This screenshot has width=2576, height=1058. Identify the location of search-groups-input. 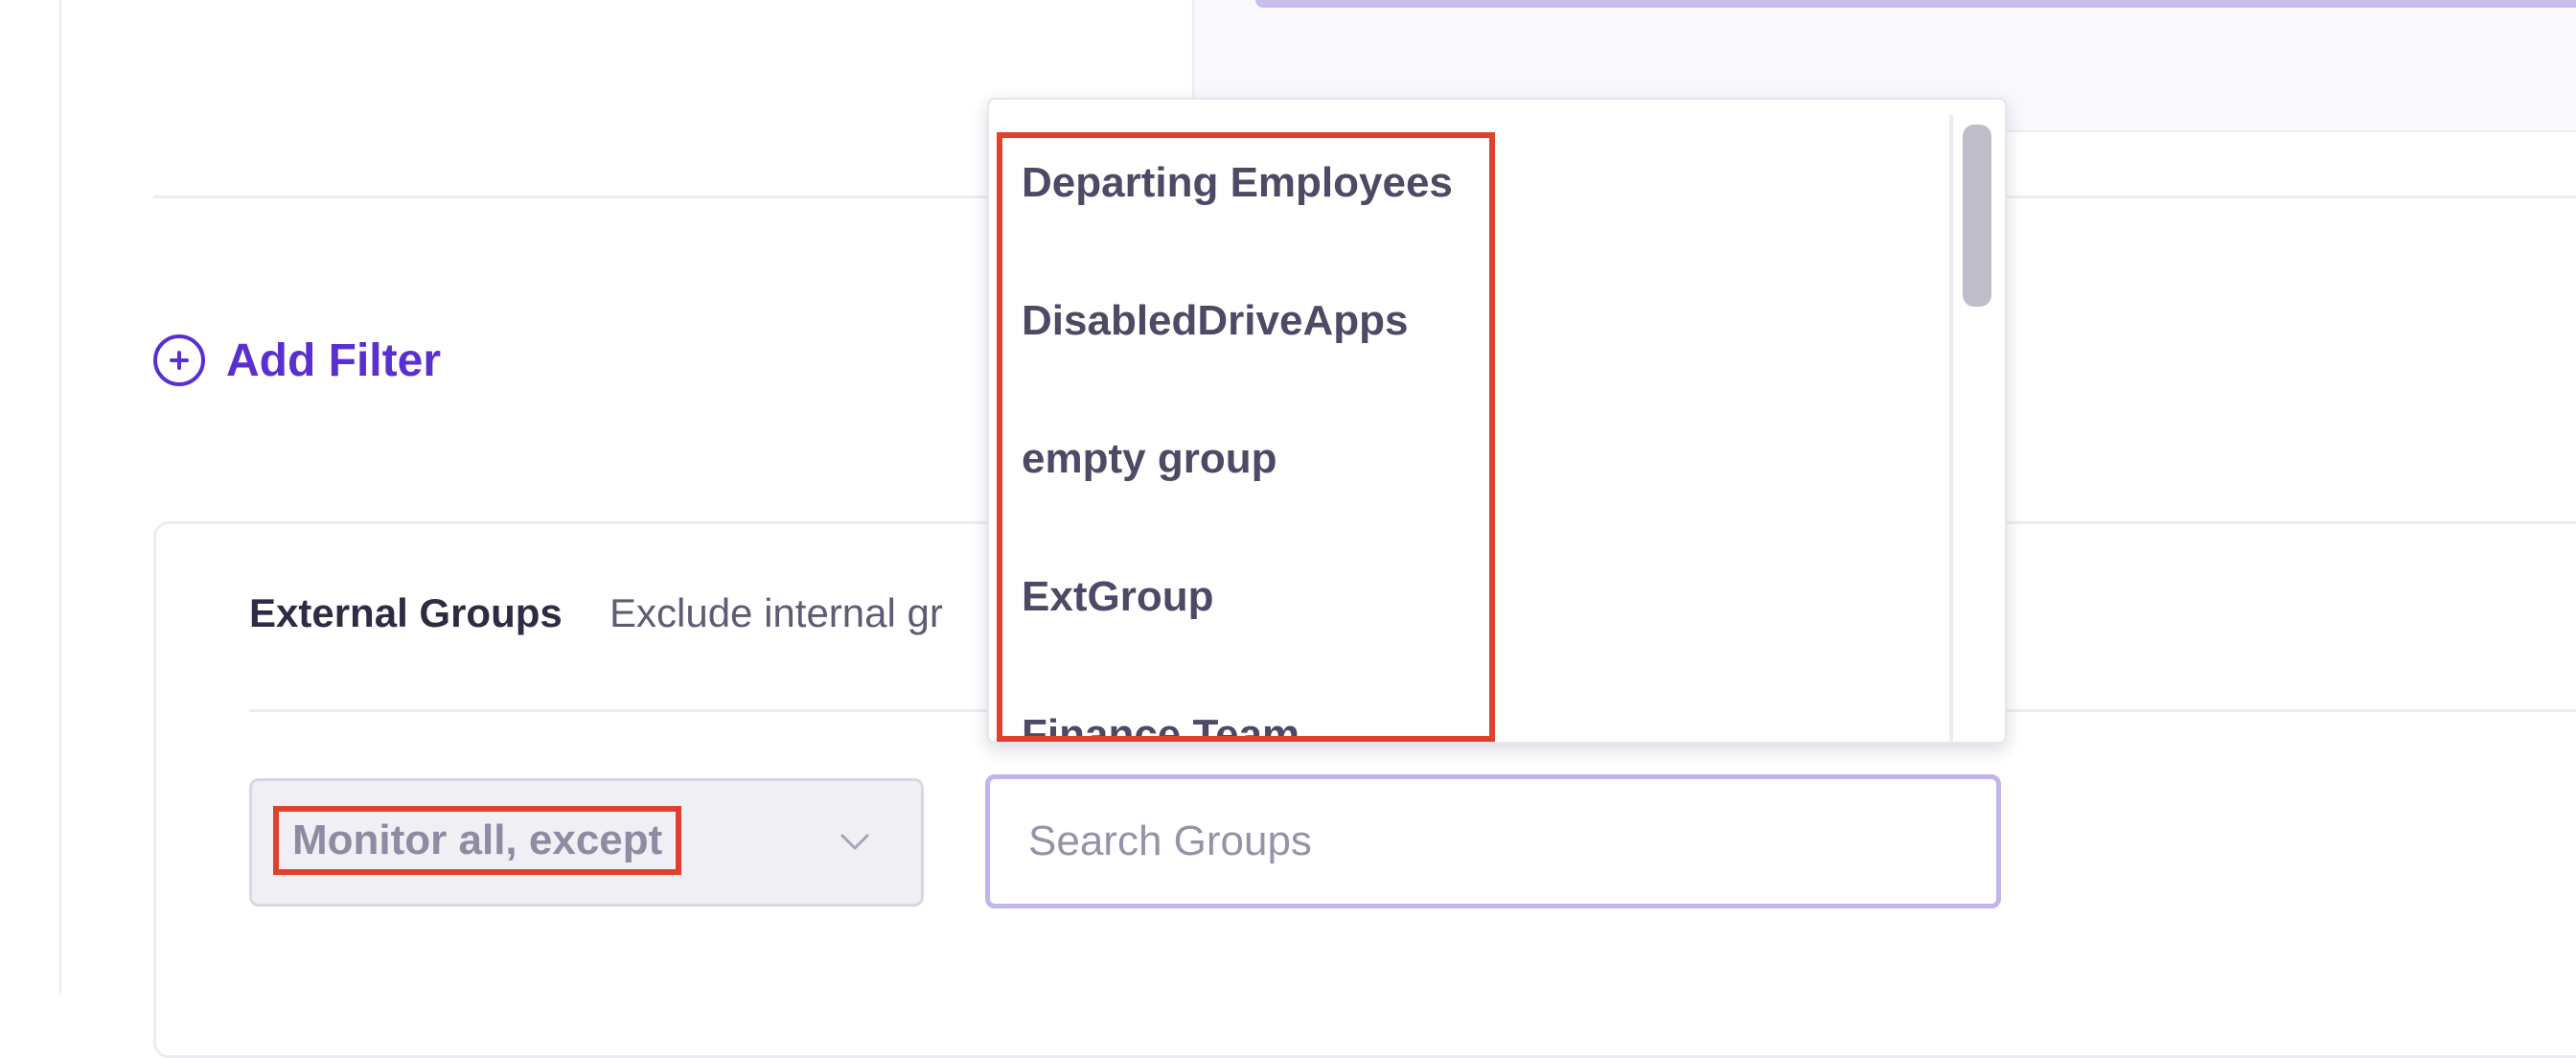
(1511, 841).